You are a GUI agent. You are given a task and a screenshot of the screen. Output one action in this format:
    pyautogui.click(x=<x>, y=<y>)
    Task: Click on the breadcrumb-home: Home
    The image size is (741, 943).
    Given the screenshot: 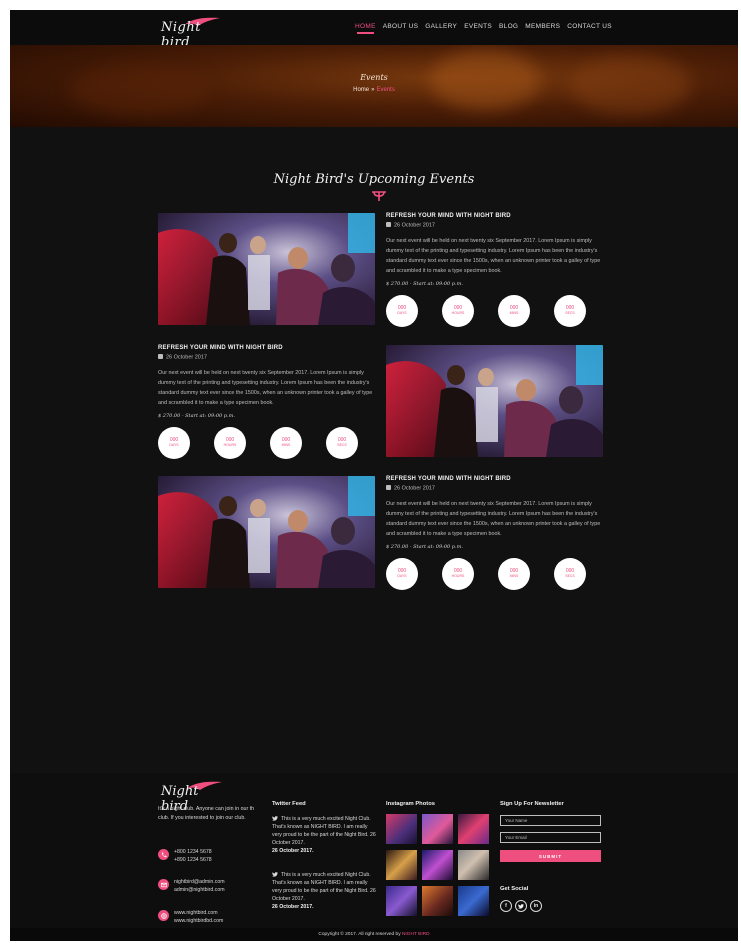 What is the action you would take?
    pyautogui.click(x=361, y=90)
    